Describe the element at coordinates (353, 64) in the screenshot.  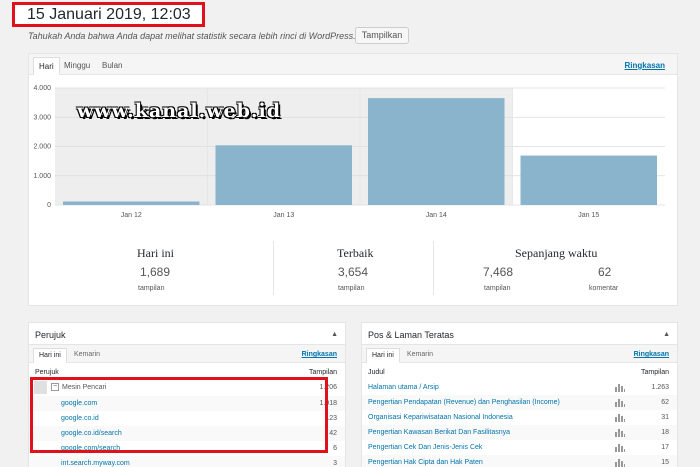
I see `period-tabs: Hari Minggu Bulan Ringkasan` at that location.